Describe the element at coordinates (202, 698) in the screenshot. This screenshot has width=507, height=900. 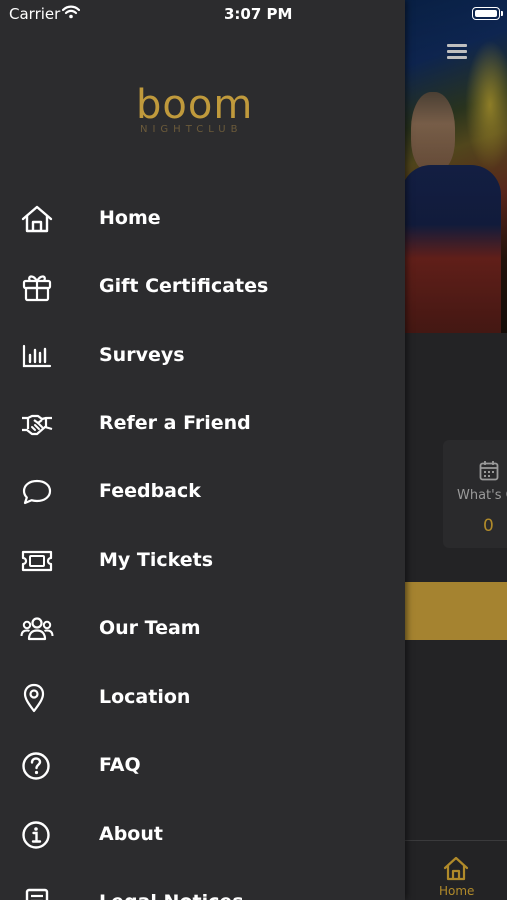
I see `menu-item-location: Location` at that location.